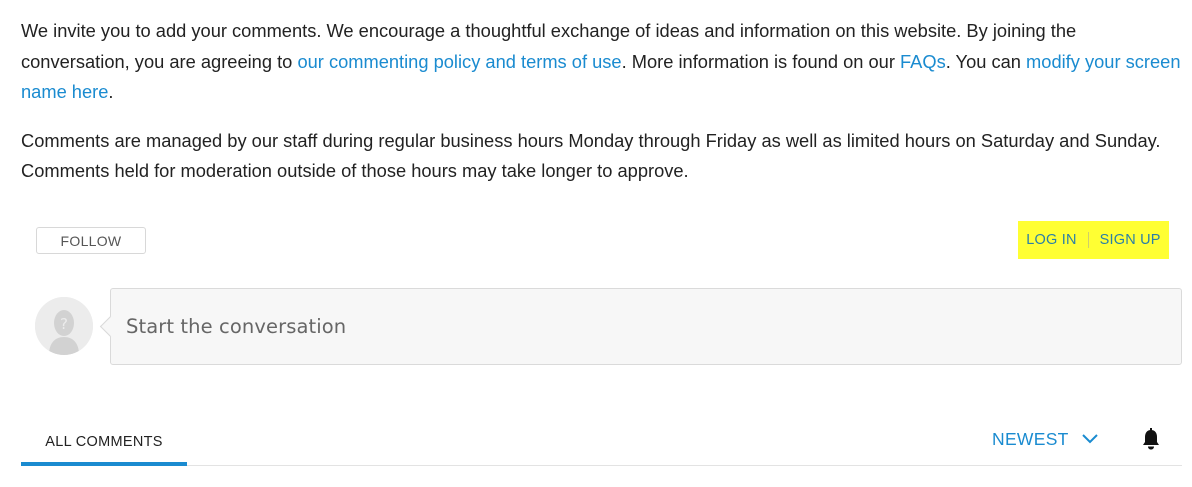  Describe the element at coordinates (761, 61) in the screenshot. I see `intro-text-2: . More information is found on our` at that location.